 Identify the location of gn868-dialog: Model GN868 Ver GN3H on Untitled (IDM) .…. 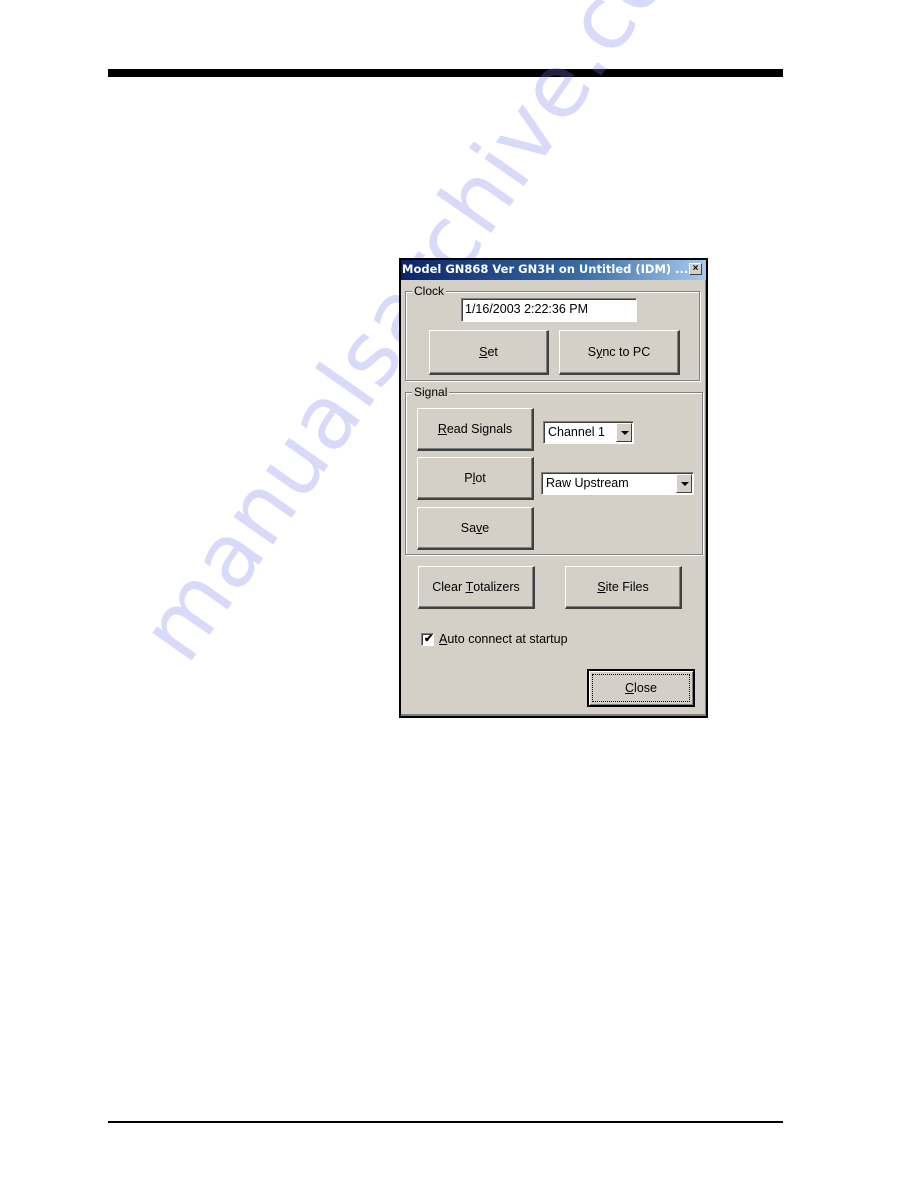
(553, 488).